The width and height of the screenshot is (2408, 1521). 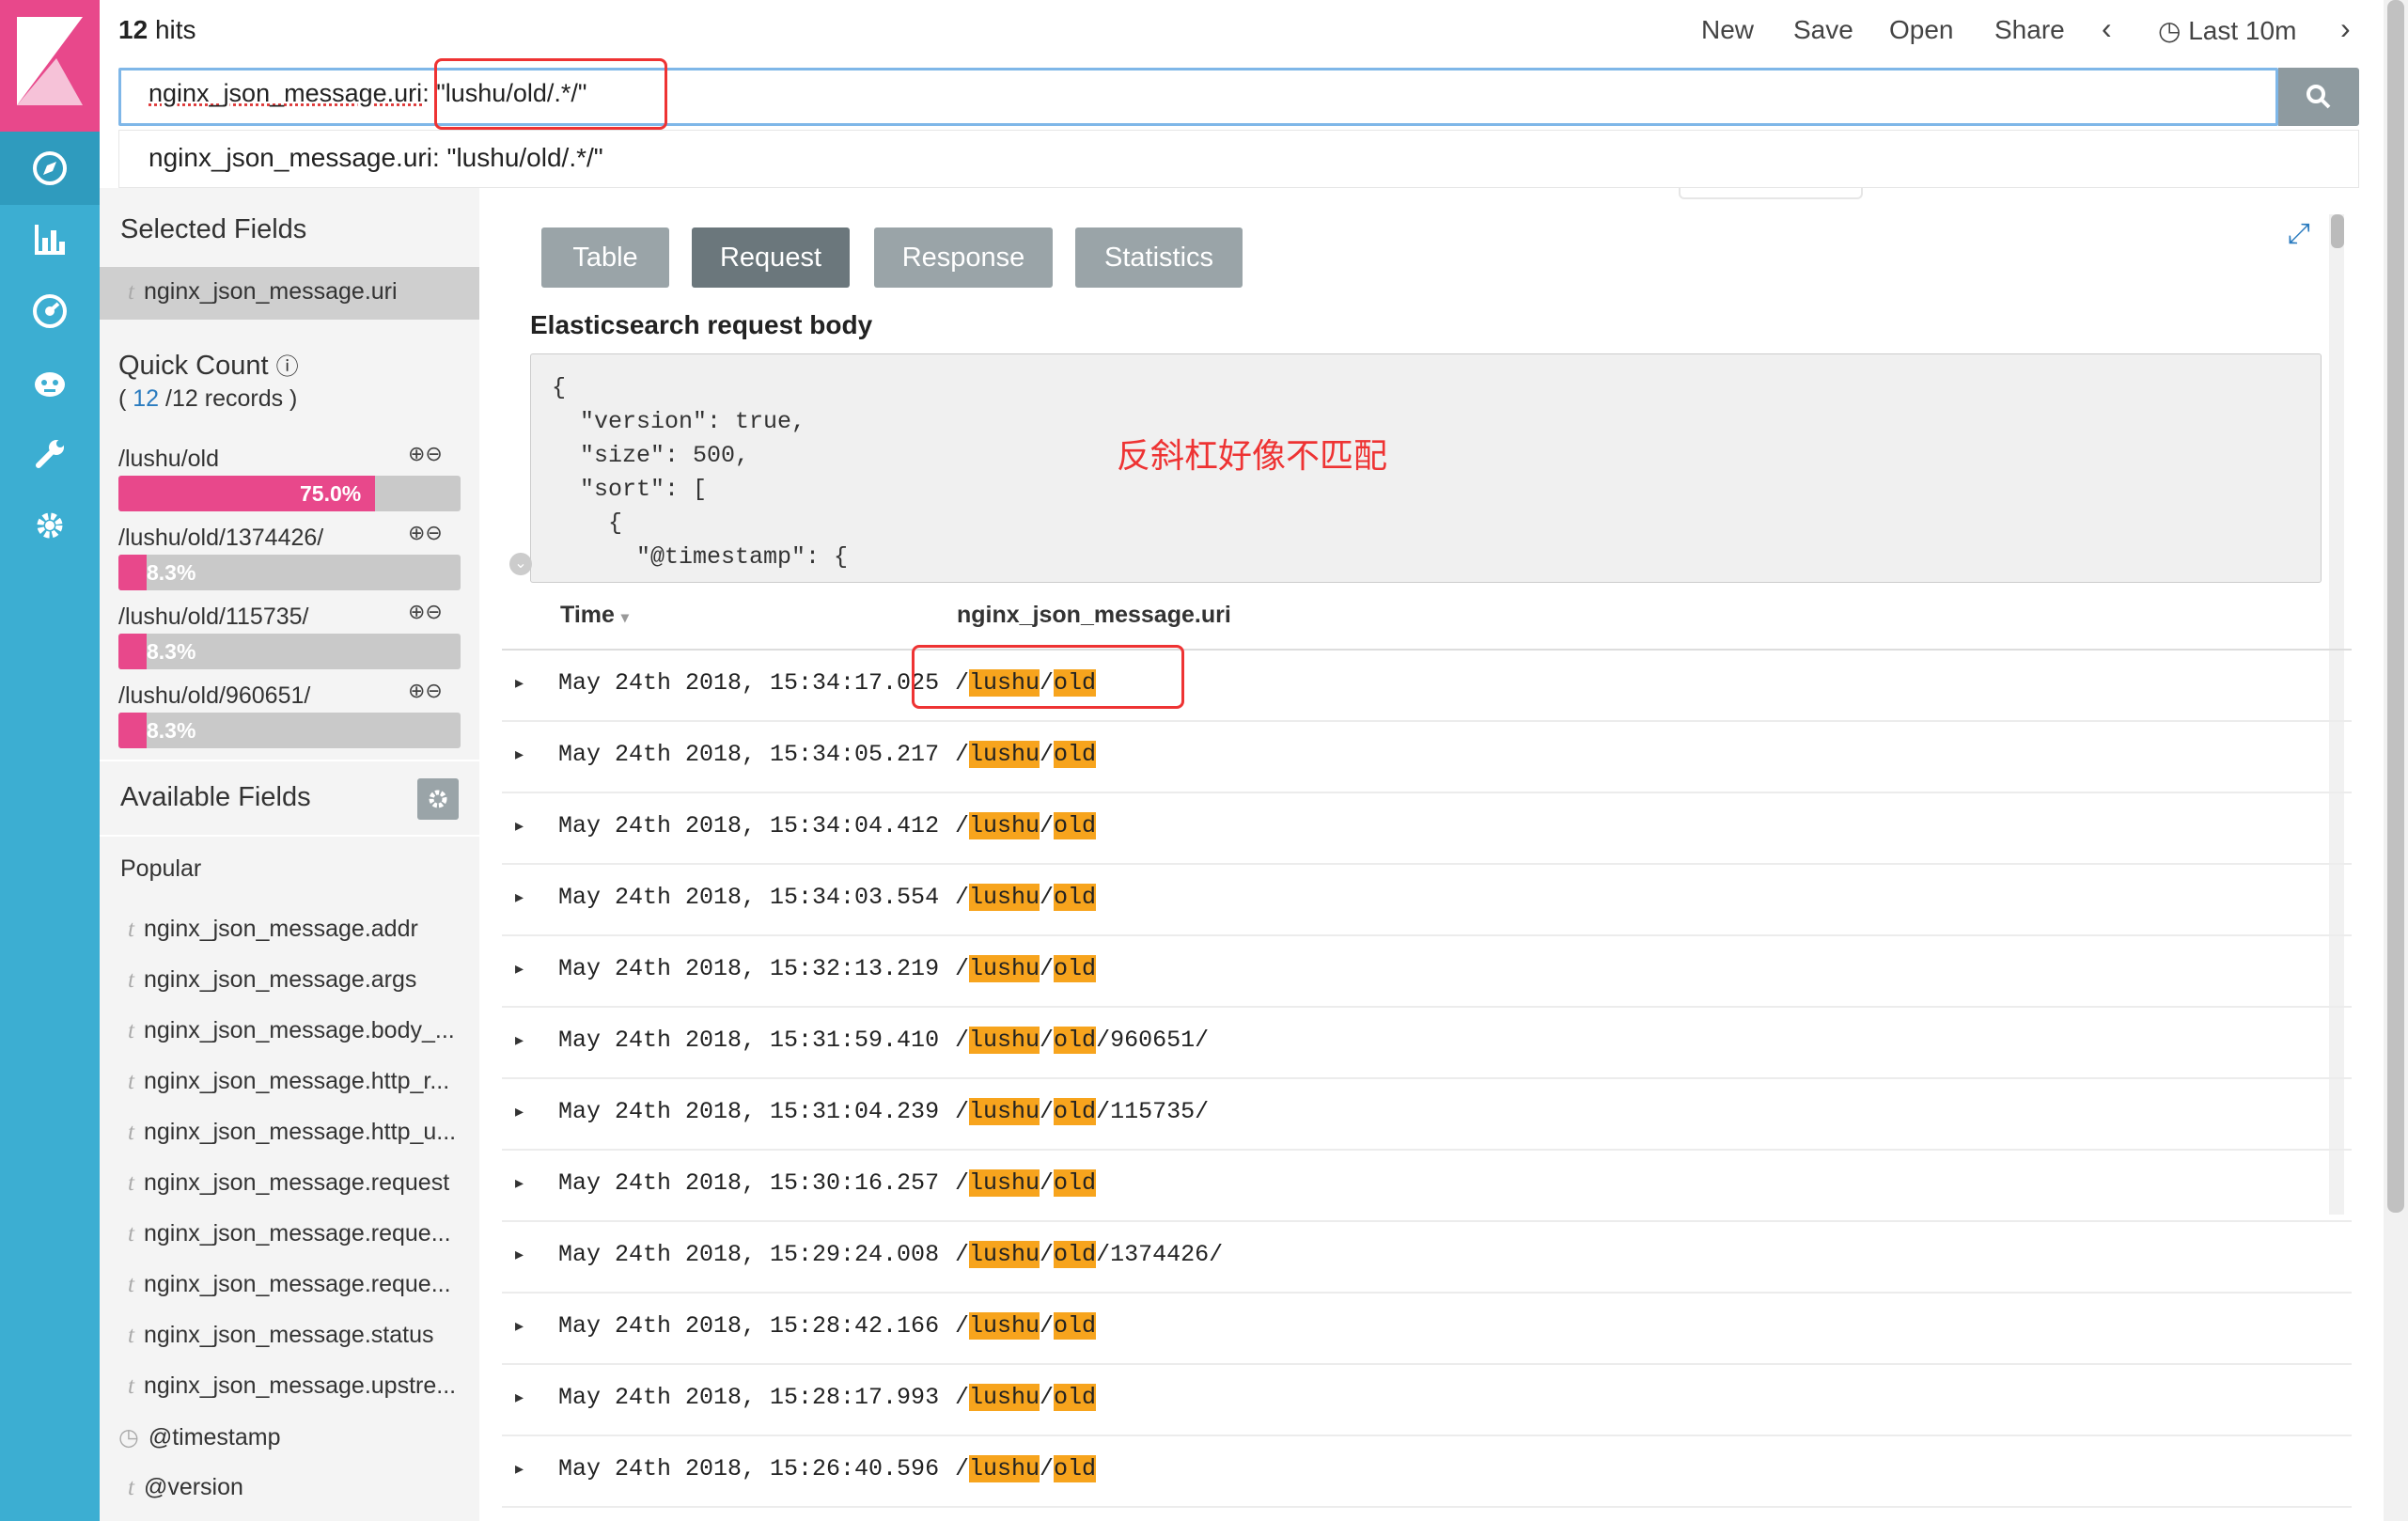 What do you see at coordinates (749, 683) in the screenshot?
I see `row-time: May 24th 2018, 15:34:17.025` at bounding box center [749, 683].